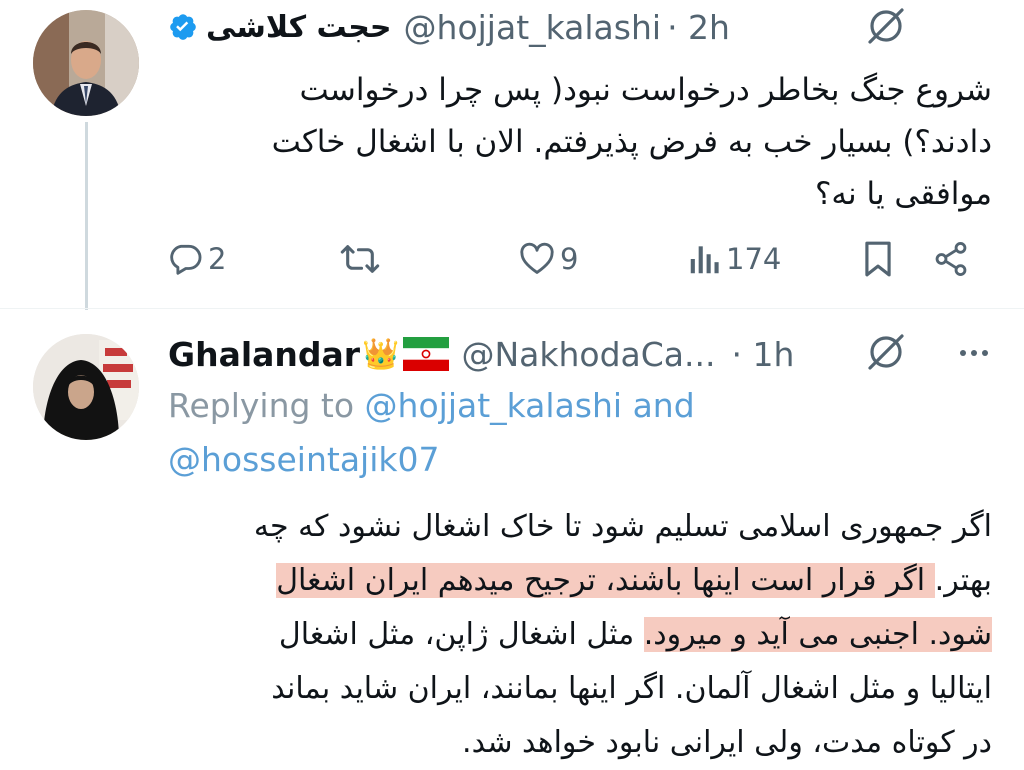 This screenshot has width=1024, height=770. Describe the element at coordinates (704, 260) in the screenshot. I see `views-chart-icon` at that location.